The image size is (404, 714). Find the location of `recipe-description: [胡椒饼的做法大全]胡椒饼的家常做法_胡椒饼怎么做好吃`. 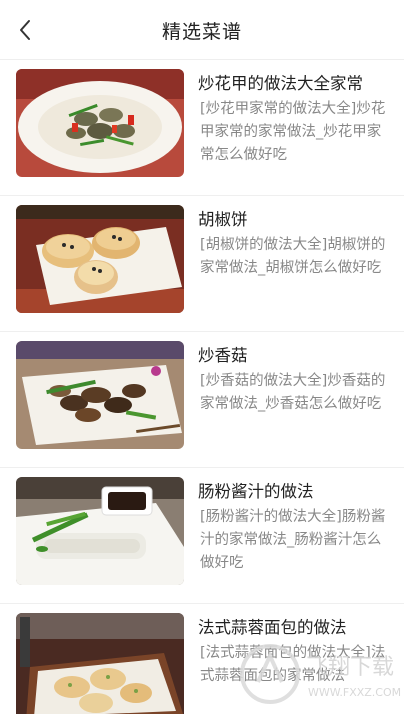

recipe-description: [胡椒饼的做法大全]胡椒饼的家常做法_胡椒饼怎么做好吃 is located at coordinates (293, 256).